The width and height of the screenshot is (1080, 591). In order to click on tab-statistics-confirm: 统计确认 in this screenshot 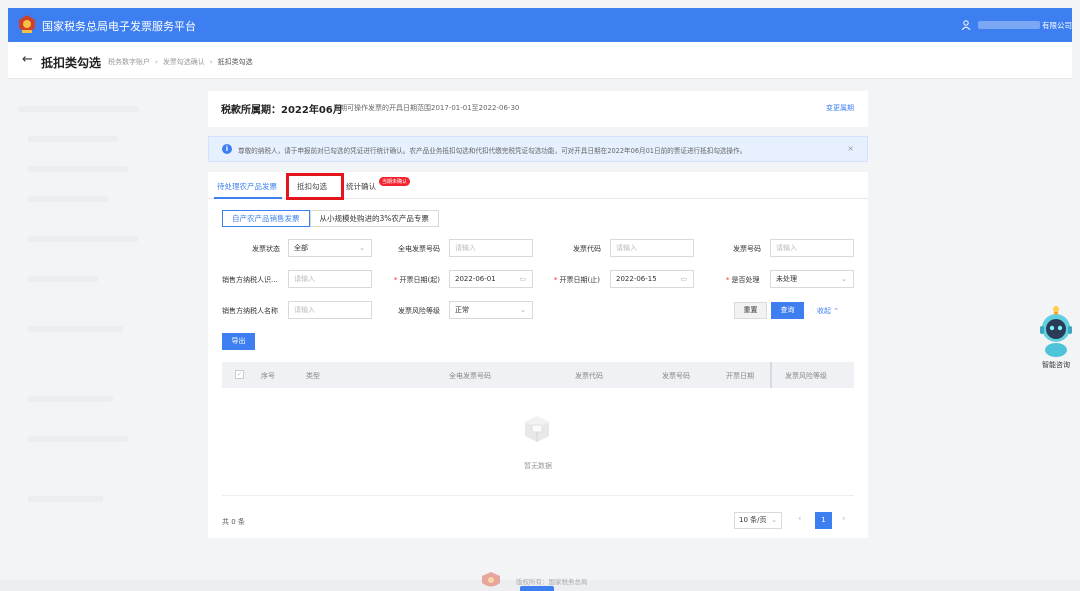, I will do `click(361, 186)`.